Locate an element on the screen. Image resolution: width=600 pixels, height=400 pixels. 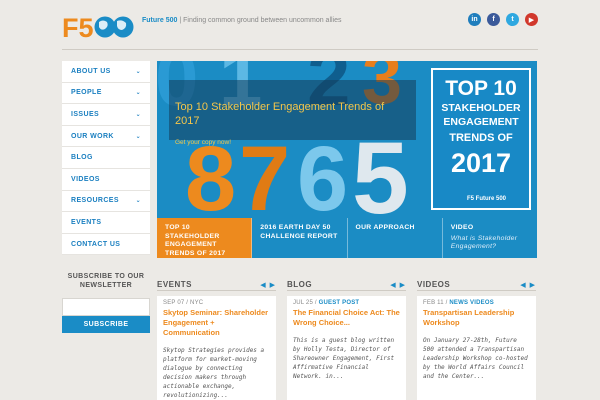
hero-cta-link: Get your copy now! is located at coordinates (203, 142).